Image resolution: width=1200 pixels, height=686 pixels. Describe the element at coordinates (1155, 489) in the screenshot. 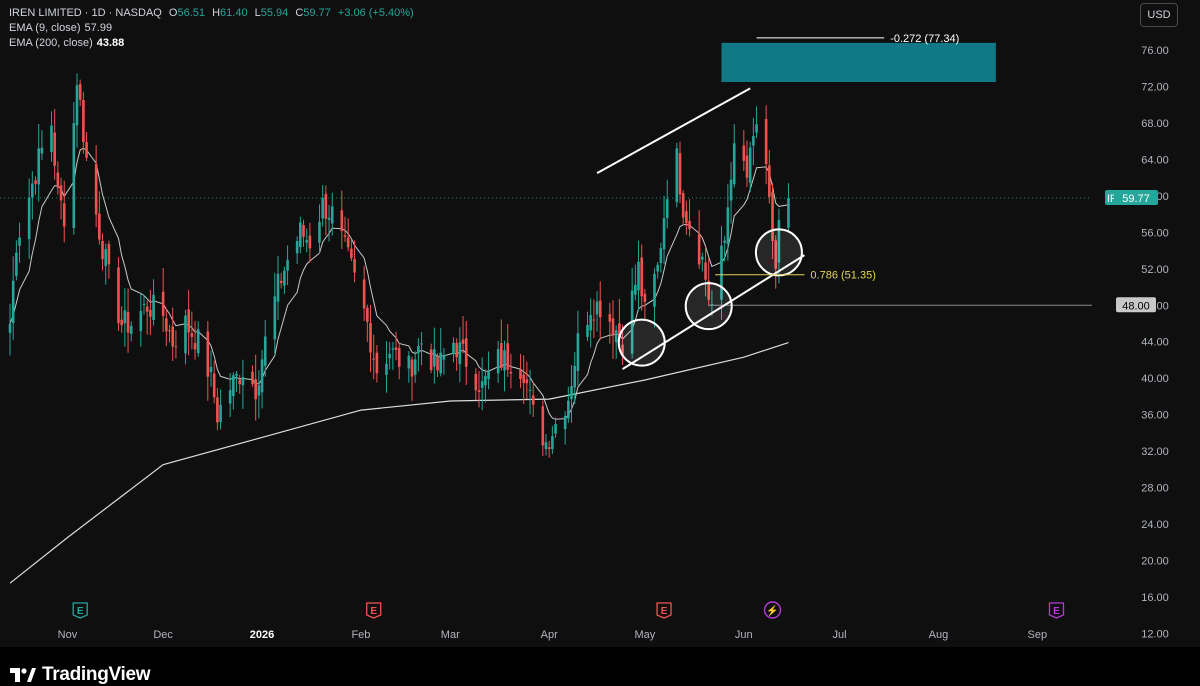

I see `y-tick-label: 28.00` at that location.